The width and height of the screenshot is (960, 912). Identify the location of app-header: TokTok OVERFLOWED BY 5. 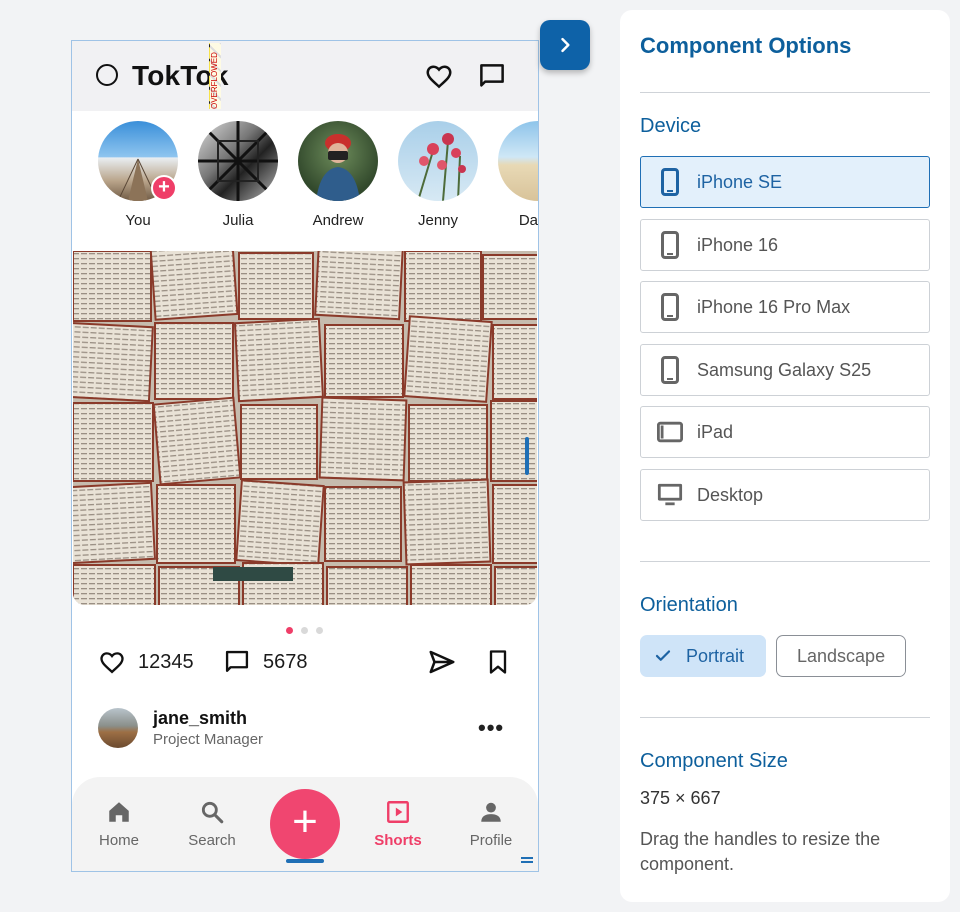
(305, 76).